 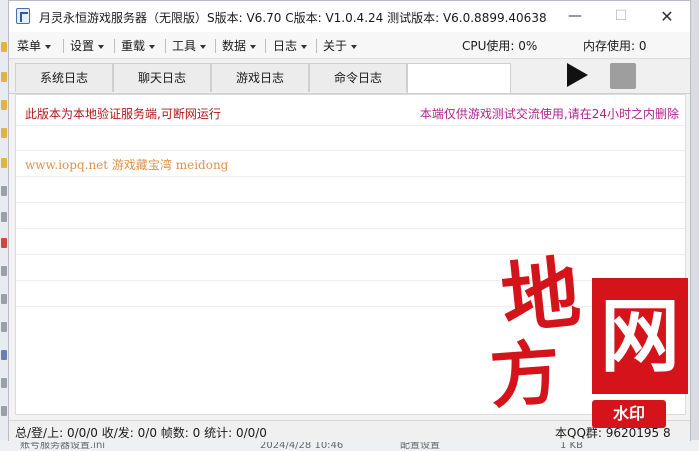 What do you see at coordinates (350, 164) in the screenshot?
I see `log-row: www.iopq.net 游戏藏宝湾 meidong` at bounding box center [350, 164].